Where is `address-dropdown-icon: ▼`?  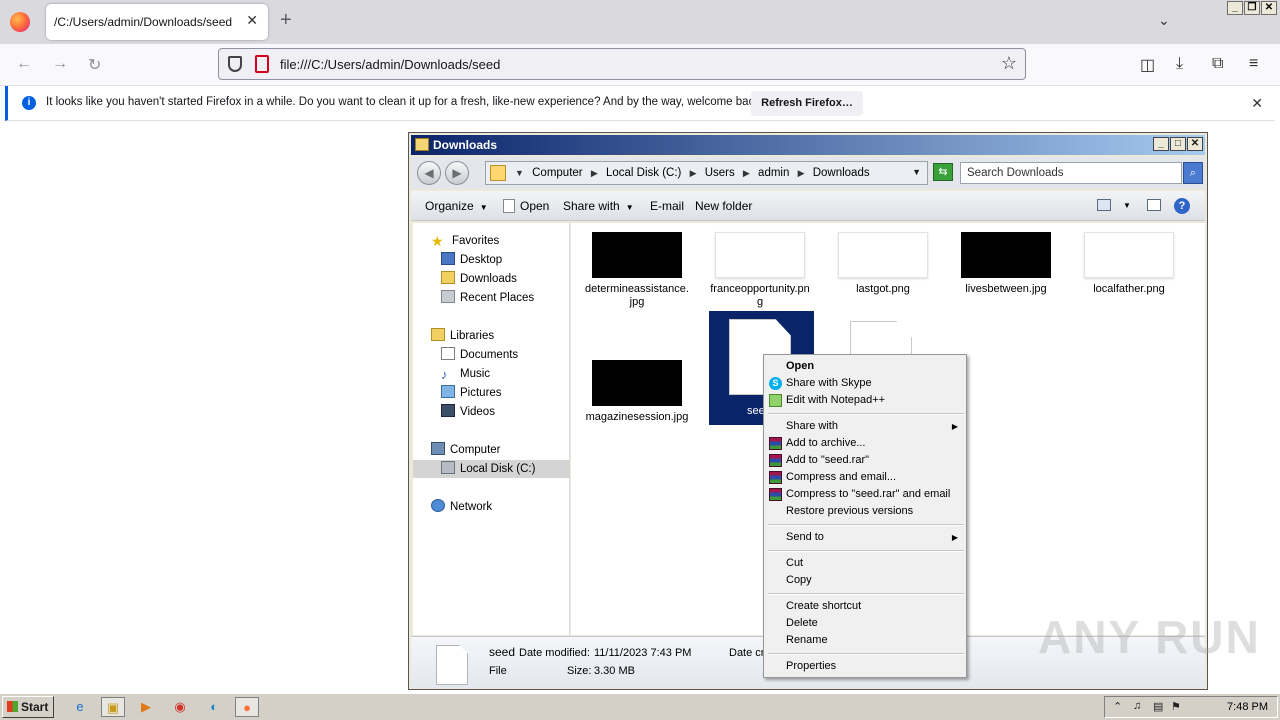
address-dropdown-icon: ▼ is located at coordinates (916, 172).